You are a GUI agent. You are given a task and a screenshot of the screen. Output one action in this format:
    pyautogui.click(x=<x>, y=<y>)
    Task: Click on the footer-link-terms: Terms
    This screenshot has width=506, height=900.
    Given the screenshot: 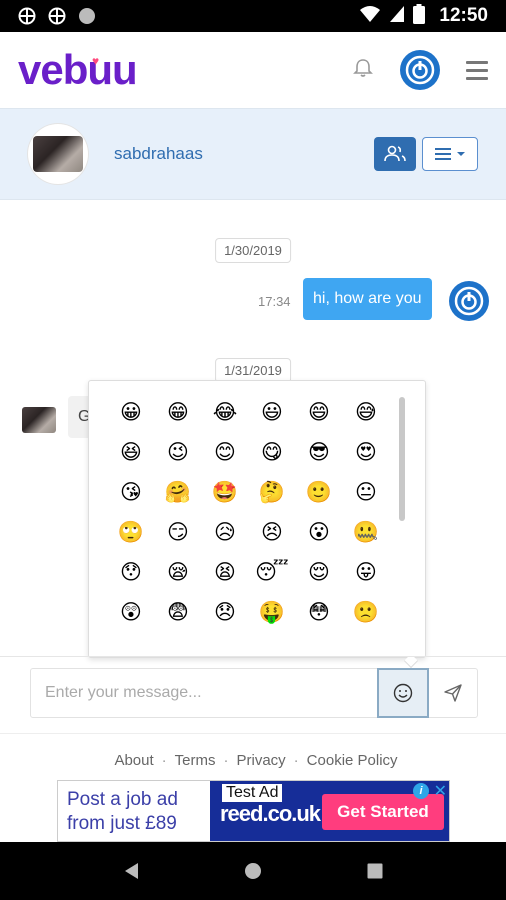 What is the action you would take?
    pyautogui.click(x=195, y=760)
    